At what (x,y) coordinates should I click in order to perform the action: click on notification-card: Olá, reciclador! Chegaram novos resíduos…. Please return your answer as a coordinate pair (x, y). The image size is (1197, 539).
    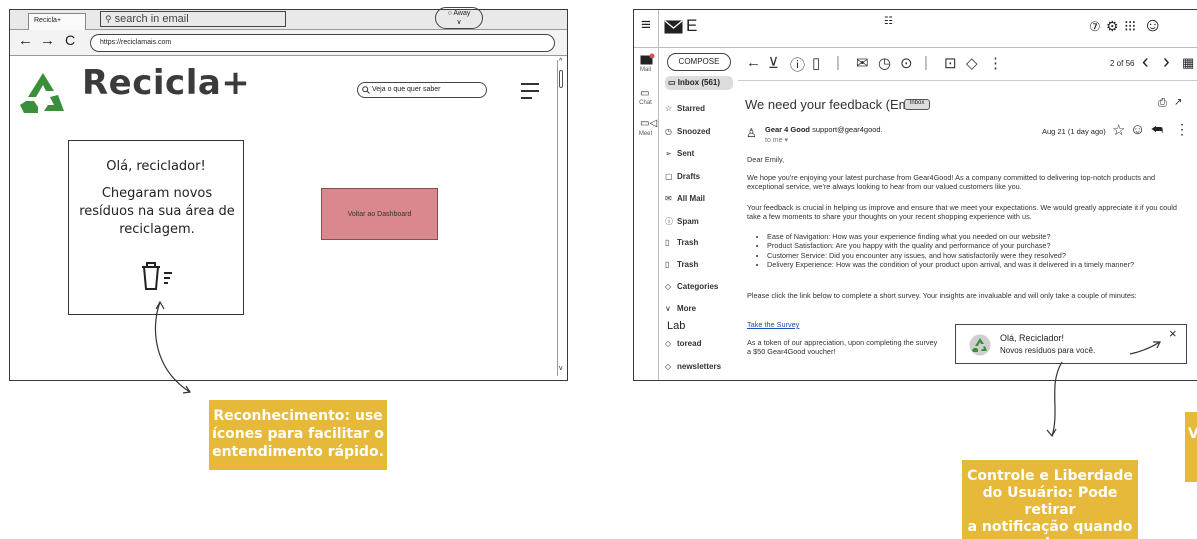
    Looking at the image, I should click on (156, 227).